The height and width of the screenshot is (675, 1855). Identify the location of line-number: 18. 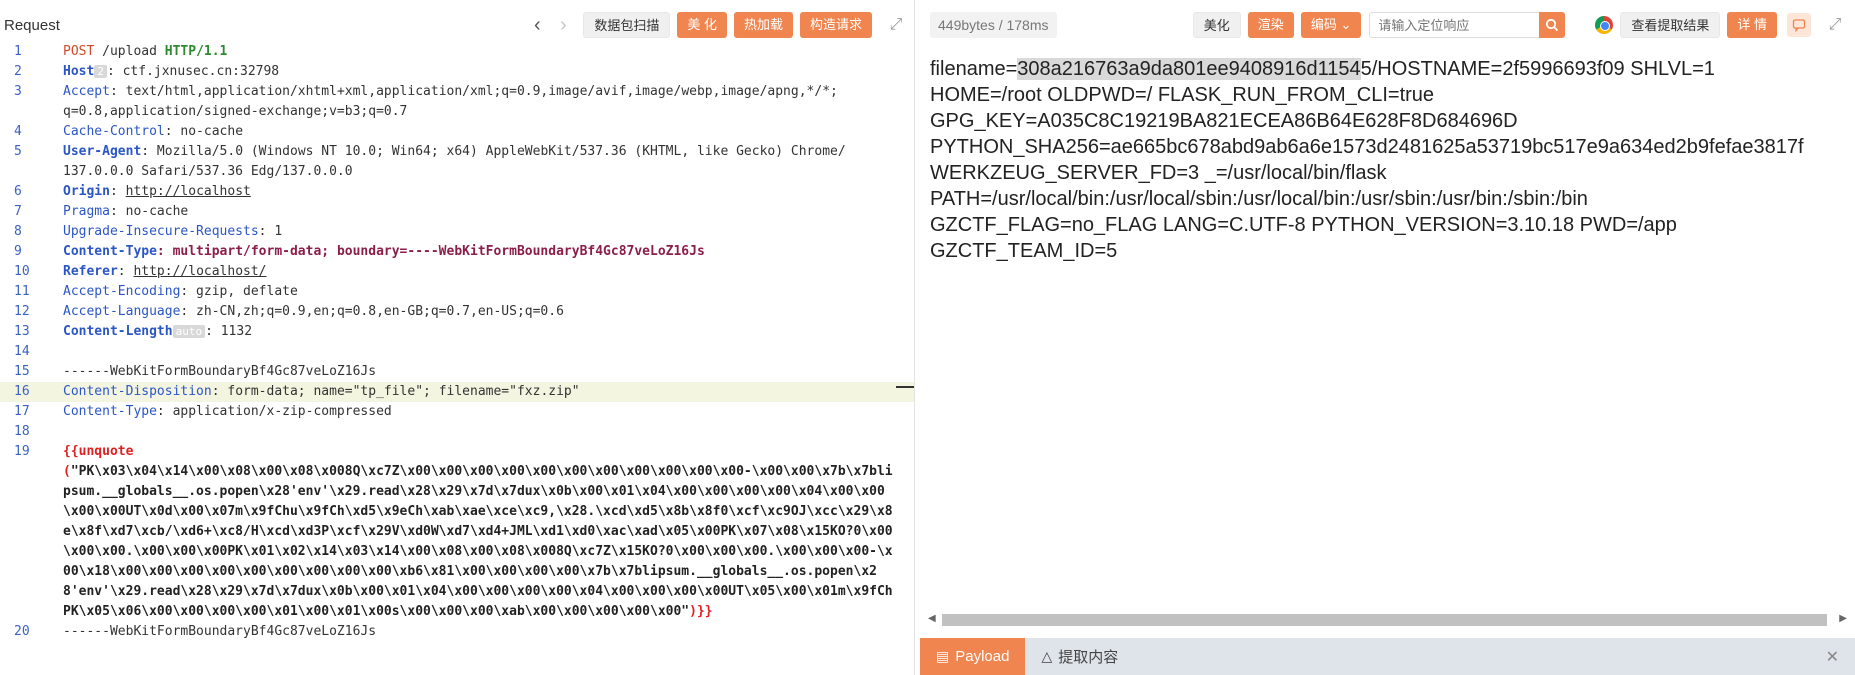
(22, 431).